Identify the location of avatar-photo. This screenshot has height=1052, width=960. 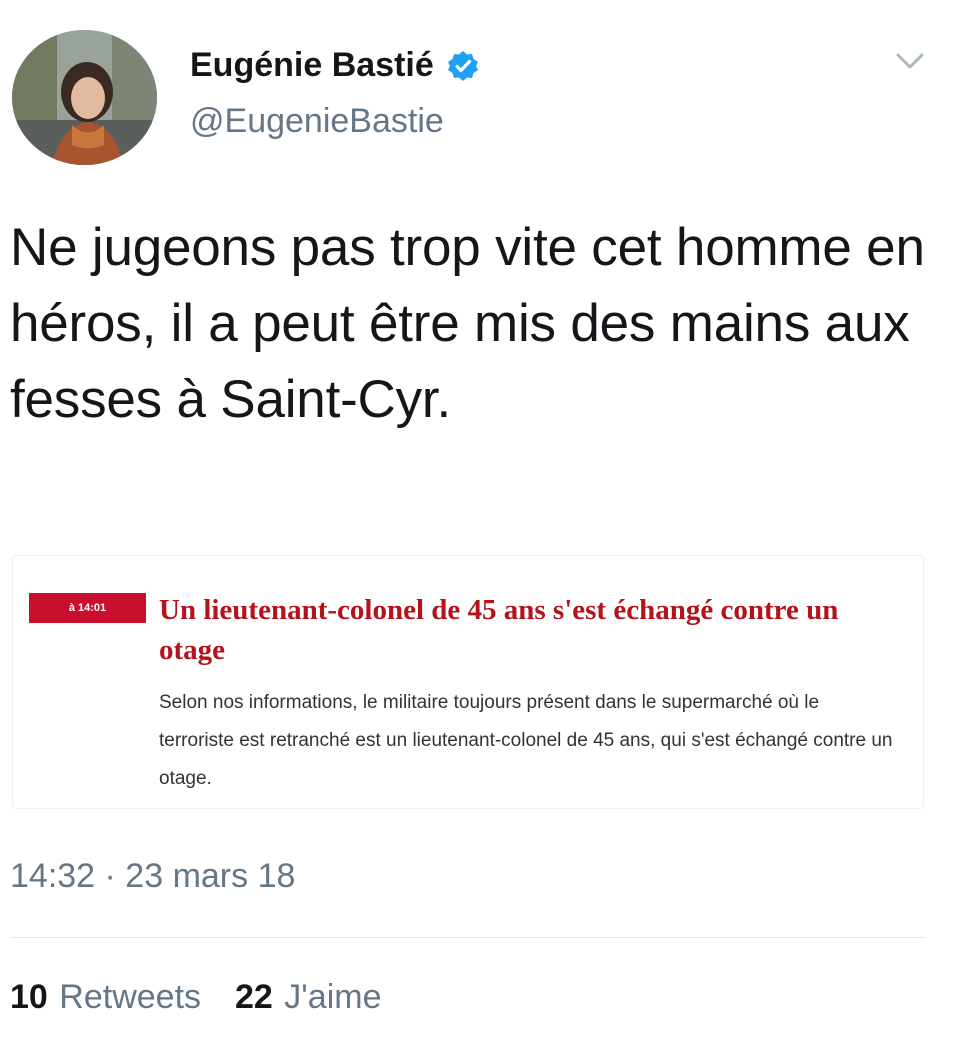
(84, 97).